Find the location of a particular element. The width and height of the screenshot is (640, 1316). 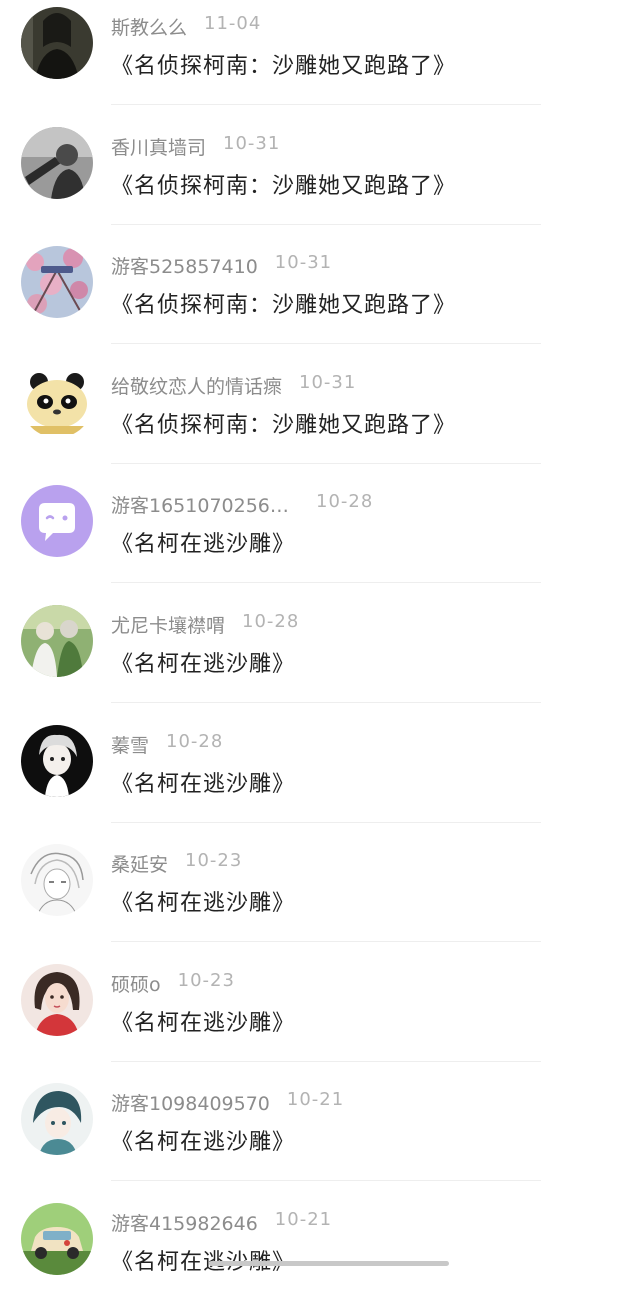

comment-item: 游客525857410 10-31 《名侦探柯南：沙雕她又跑路了》 is located at coordinates (320, 299).